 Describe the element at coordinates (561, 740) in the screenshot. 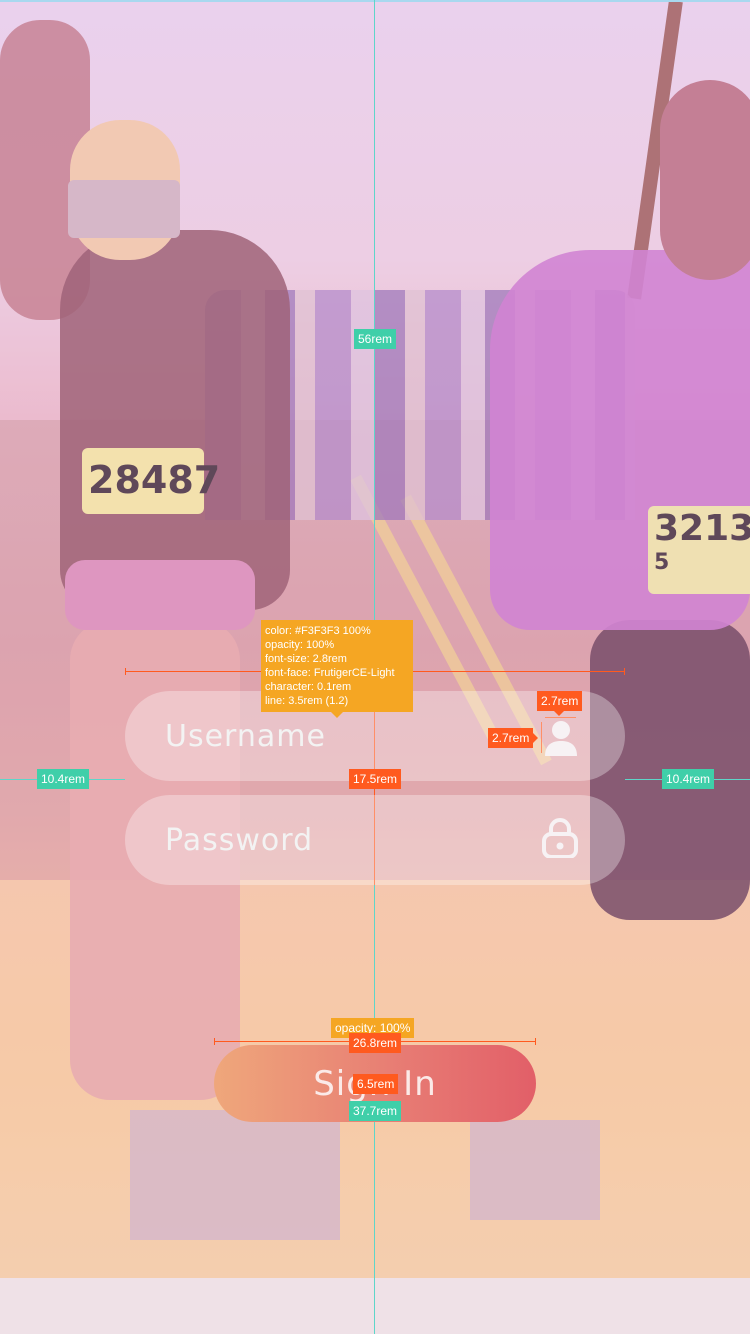

I see `person-icon` at that location.